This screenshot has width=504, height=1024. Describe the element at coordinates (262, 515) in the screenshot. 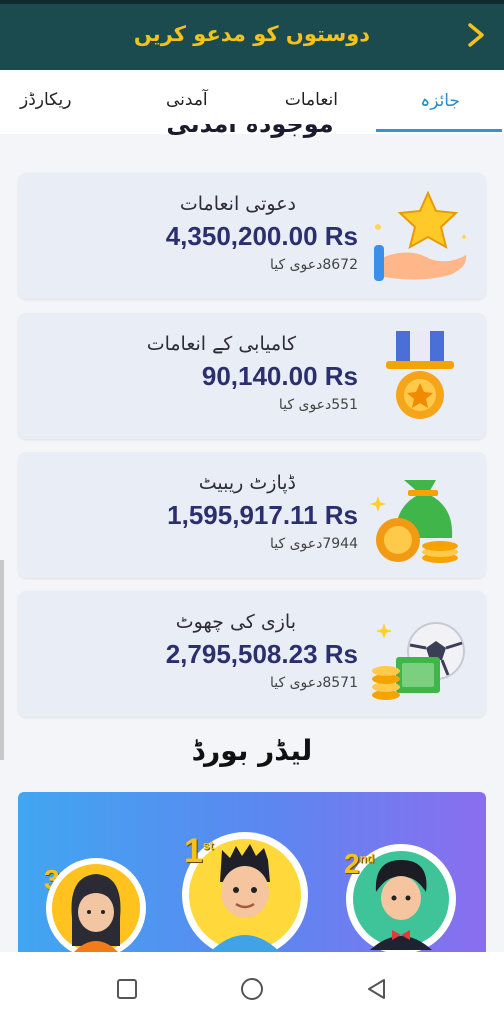

I see `card-amount: 1,595,917.11 Rs` at that location.